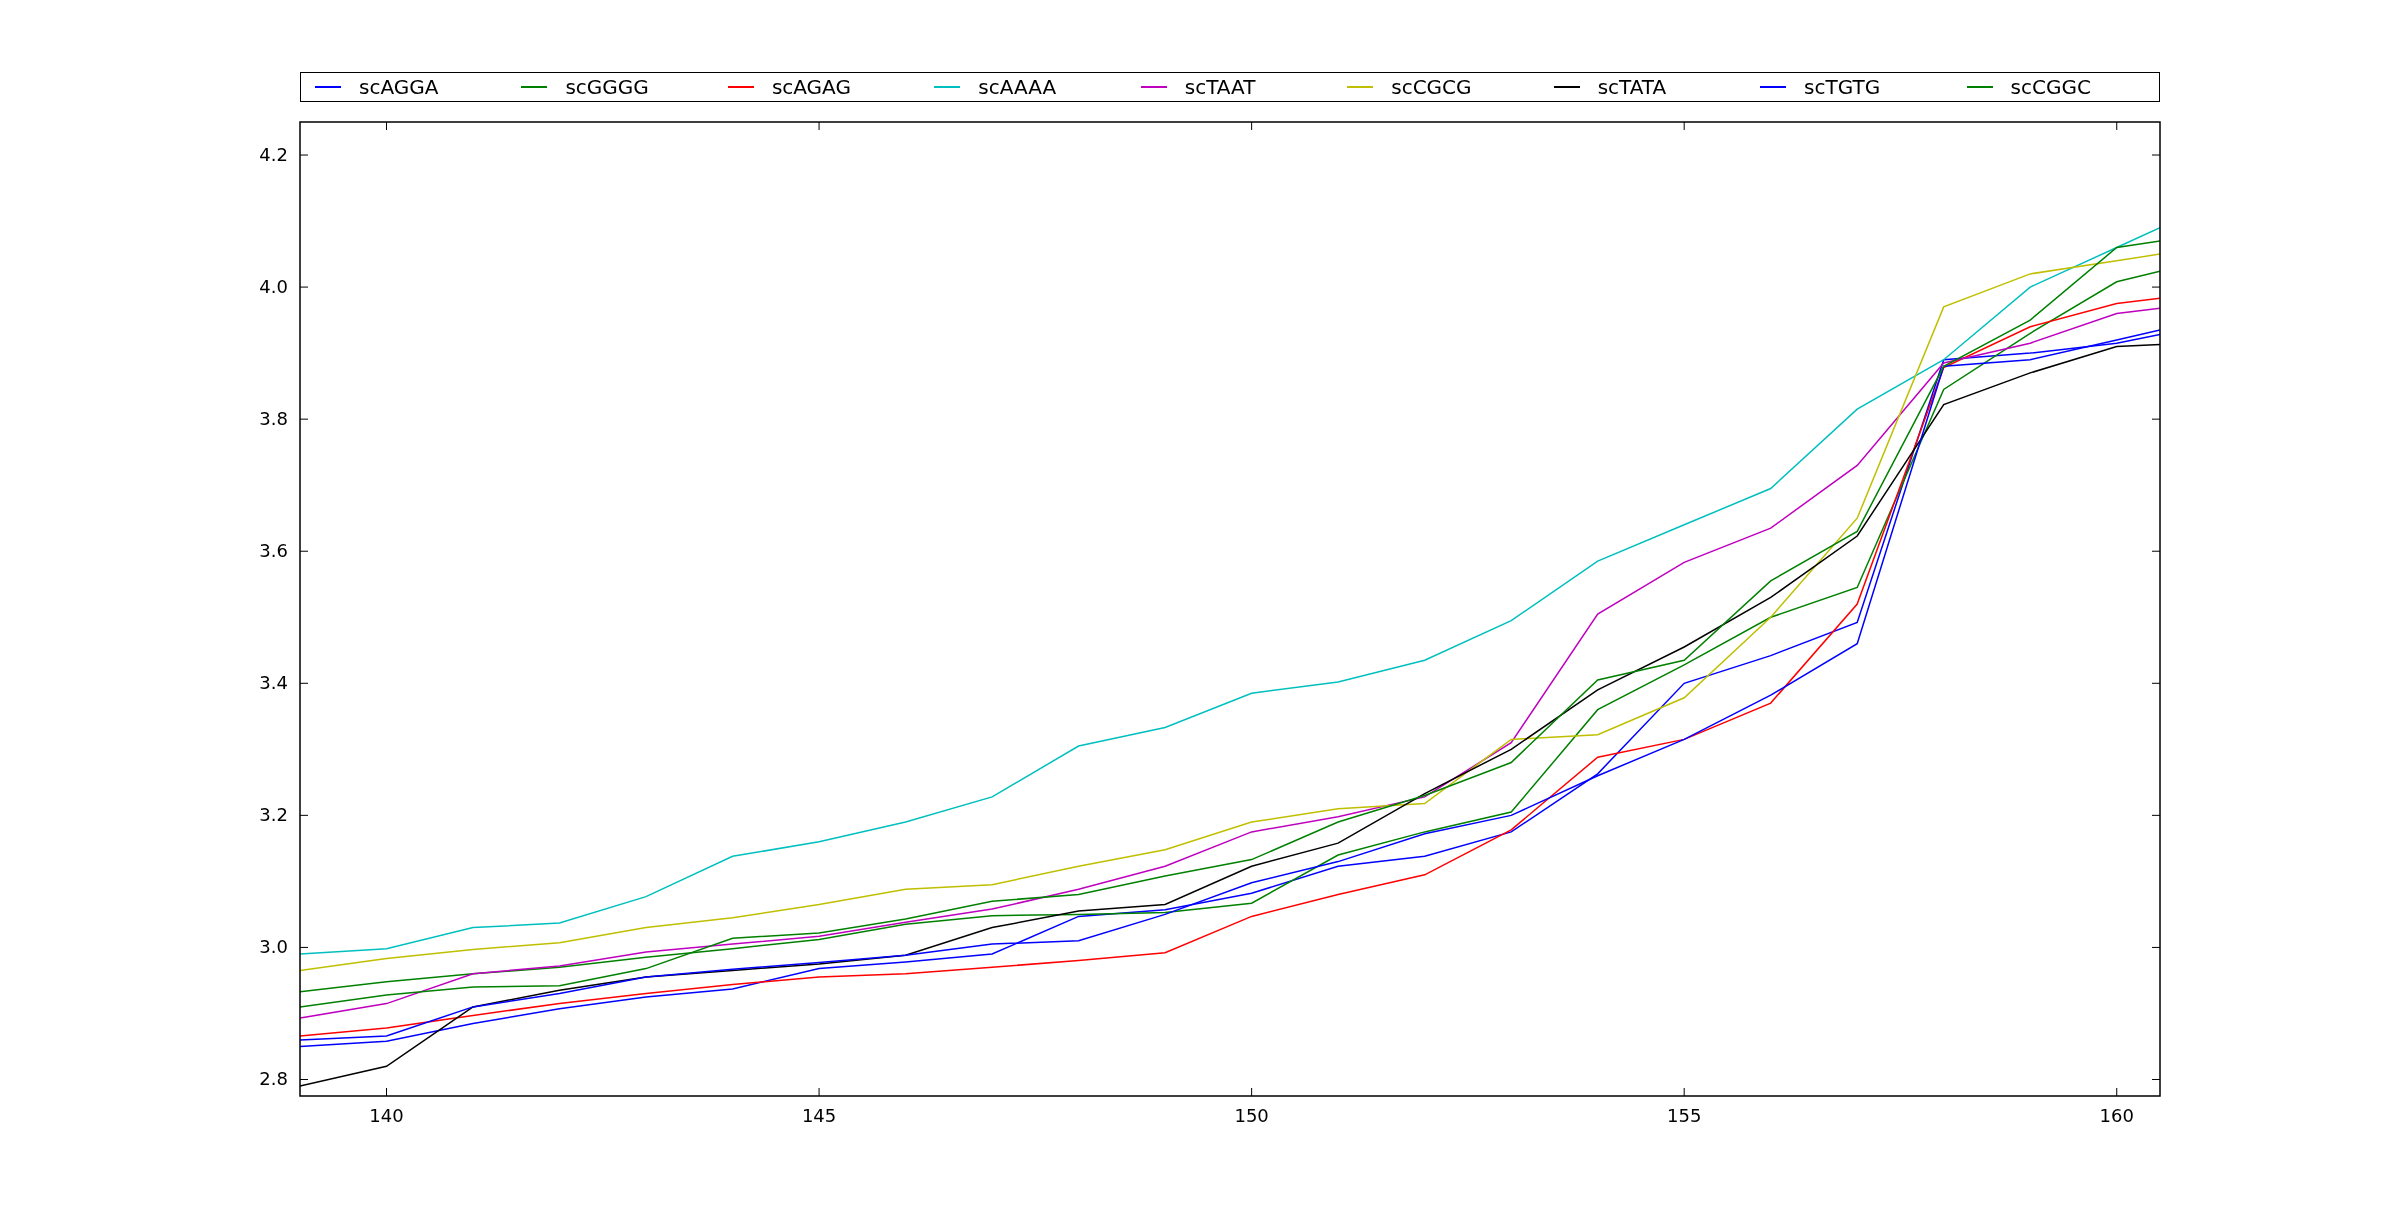 This screenshot has height=1218, width=2400. I want to click on legend-label: scCGGC, so click(2050, 87).